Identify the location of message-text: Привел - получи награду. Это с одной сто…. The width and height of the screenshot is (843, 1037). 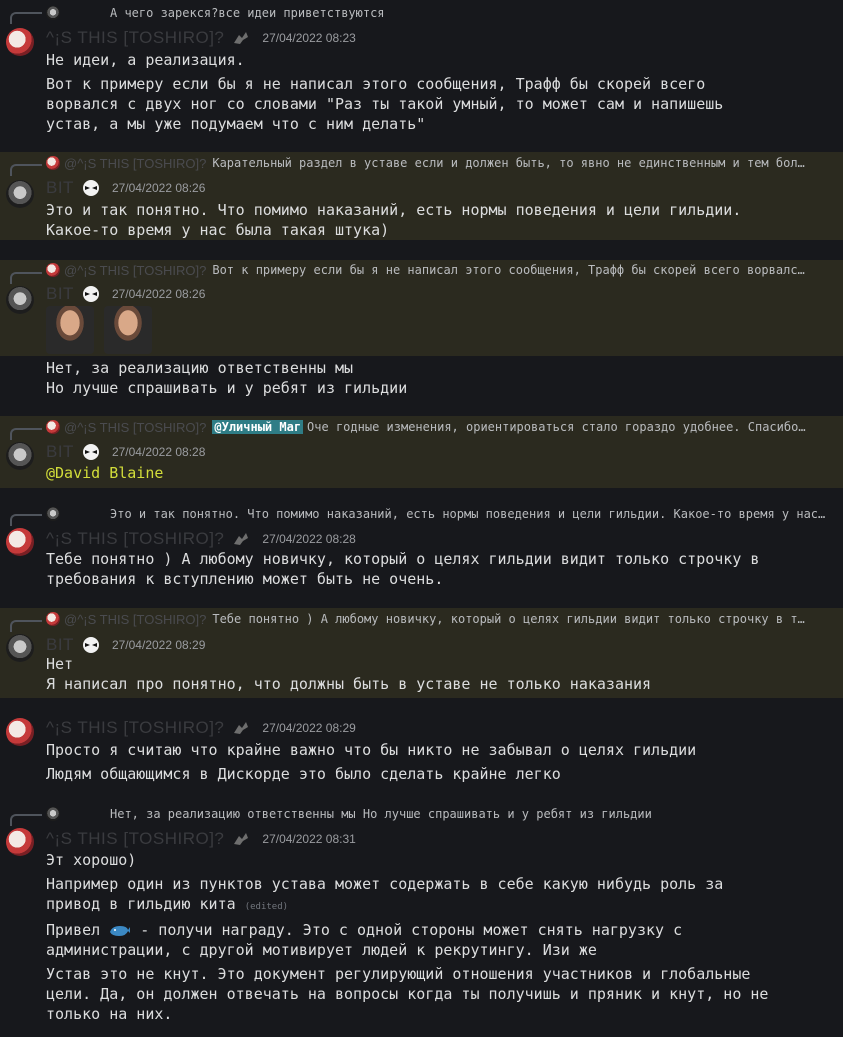
(429, 940).